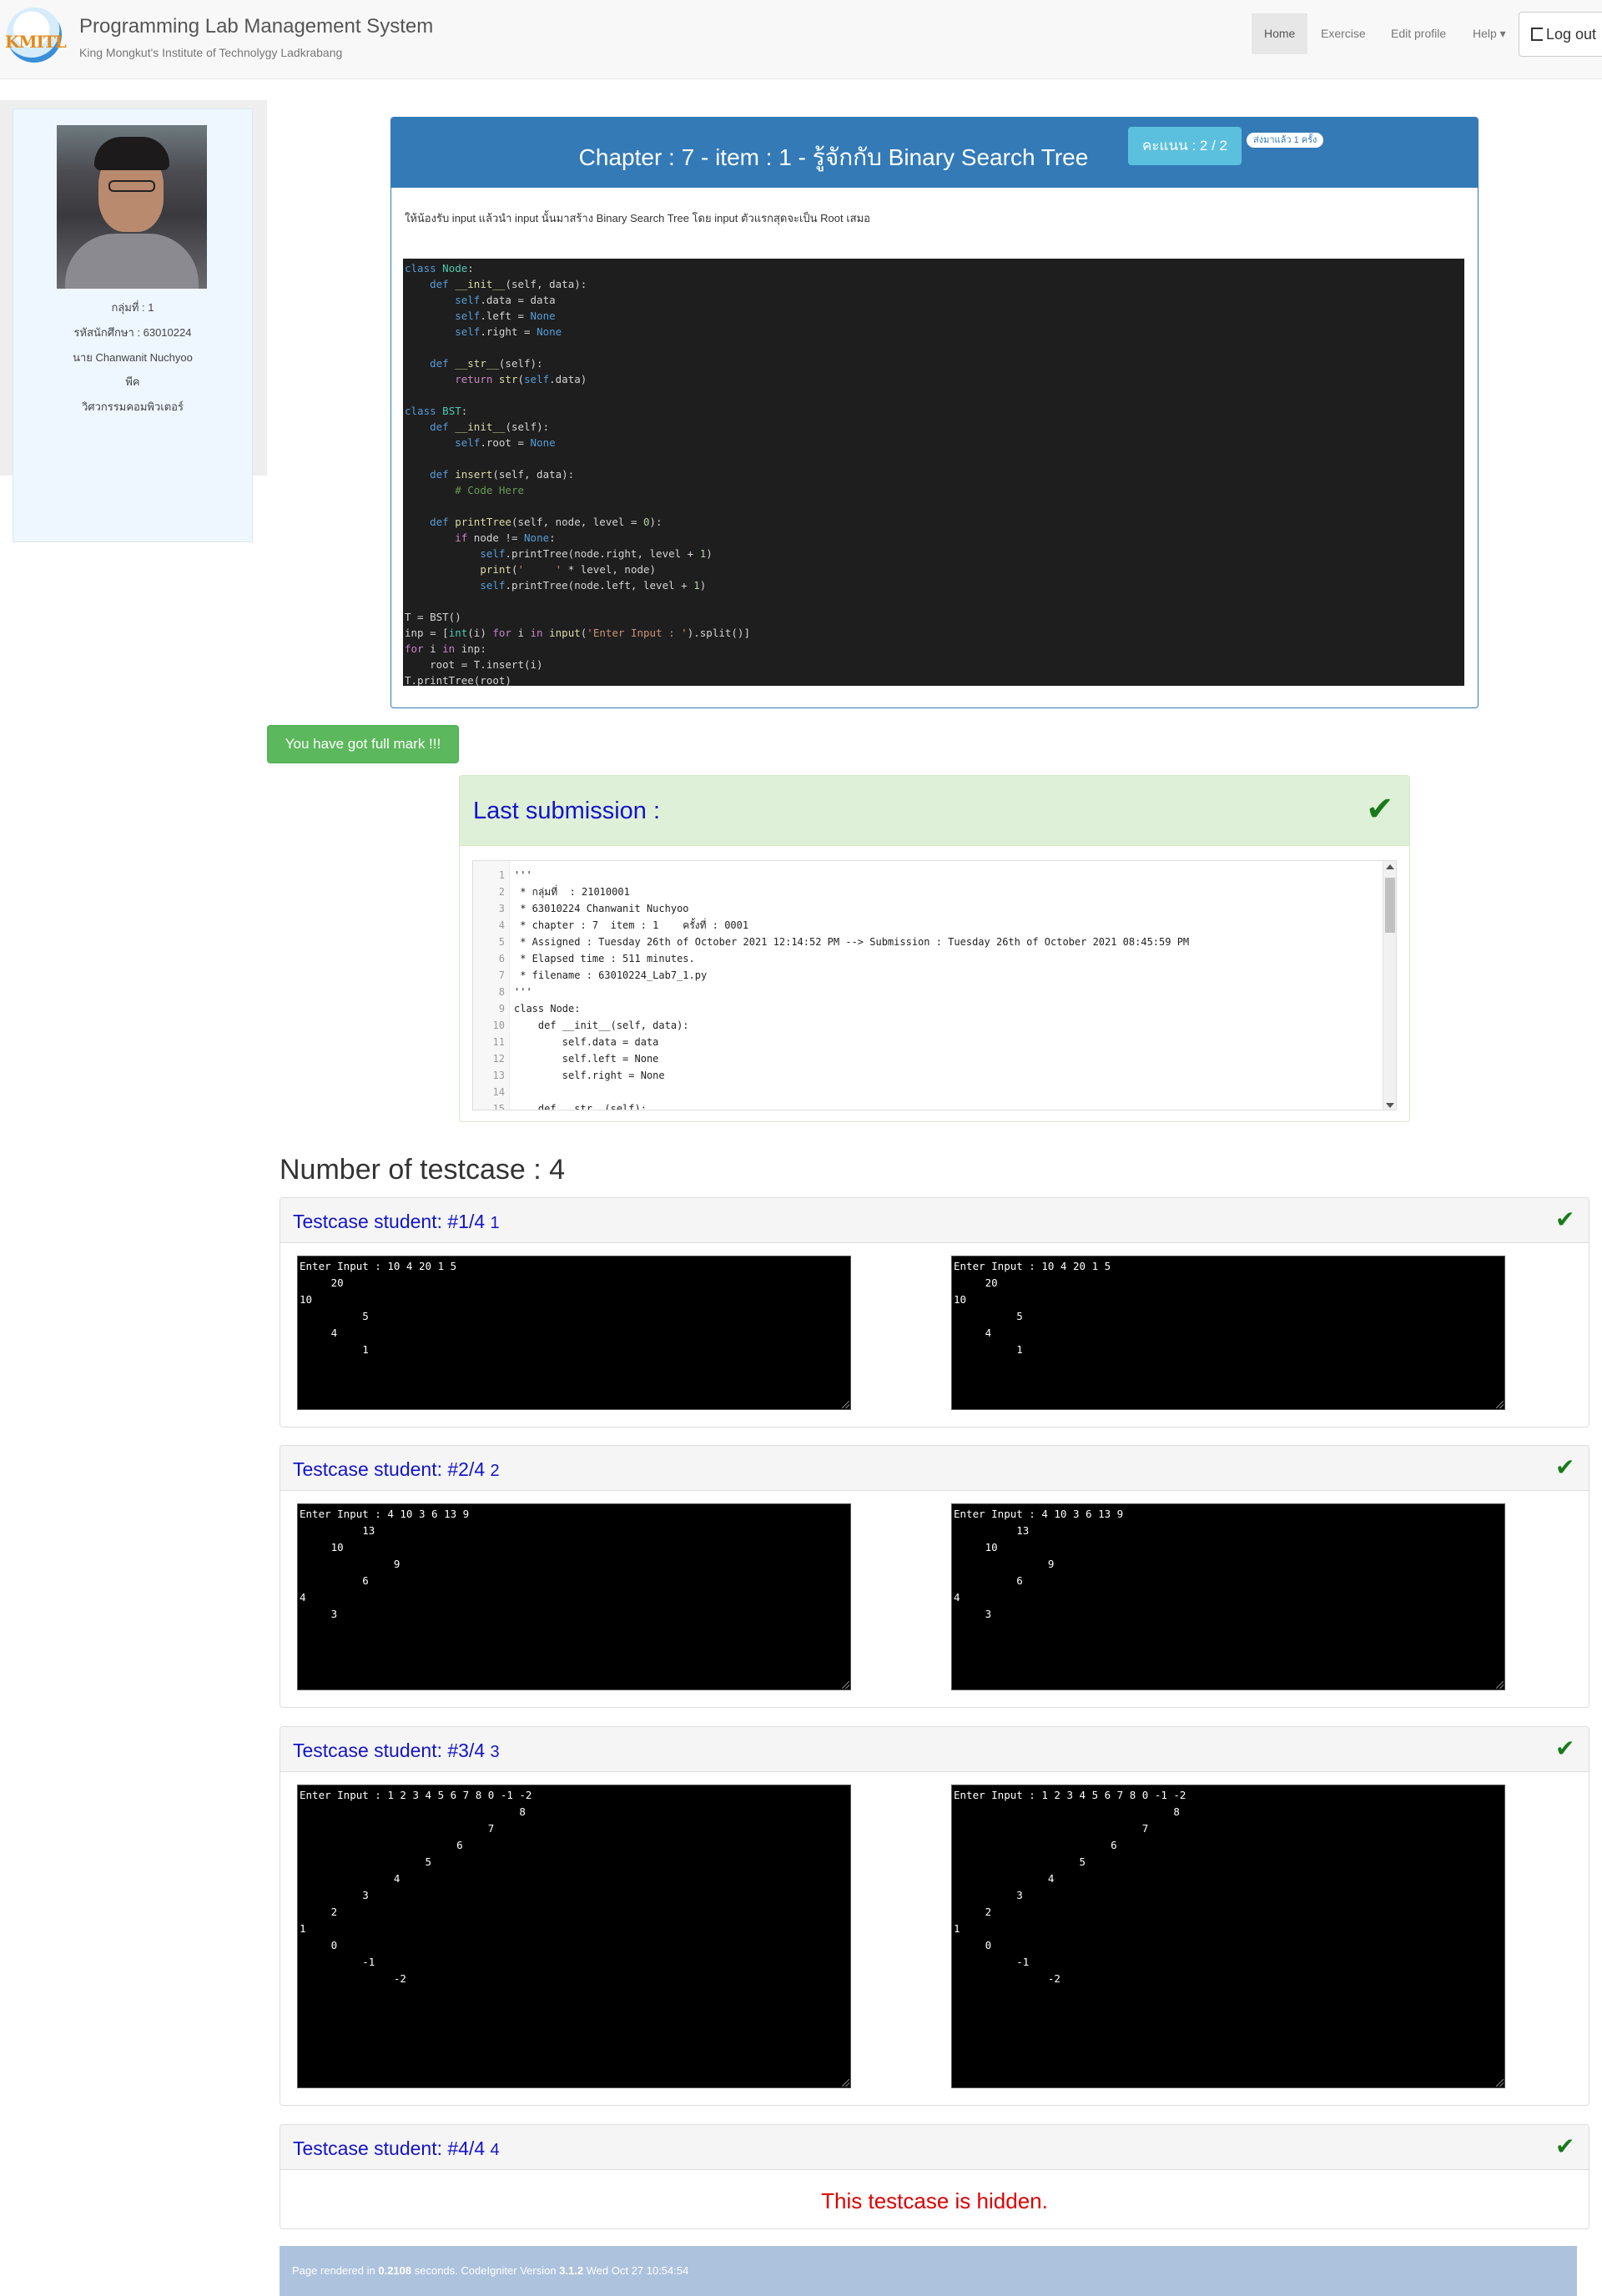 This screenshot has width=1602, height=2296. Describe the element at coordinates (604, 958) in the screenshot. I see `line-code: * Elapsed time : 511 minutes.` at that location.